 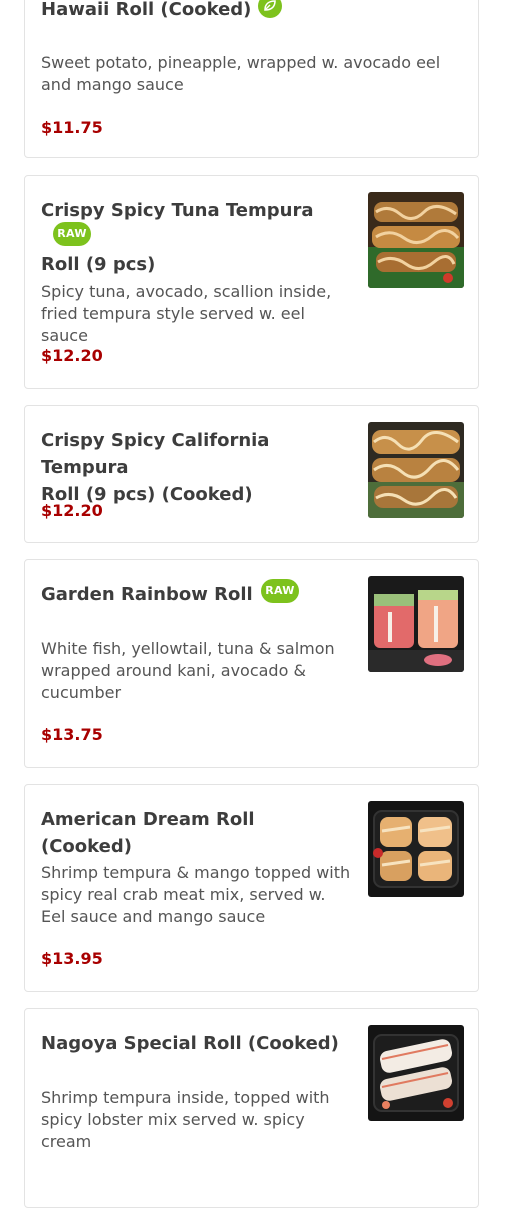 What do you see at coordinates (155, 454) in the screenshot?
I see `item-name-line: Crispy Spicy California Tempura` at bounding box center [155, 454].